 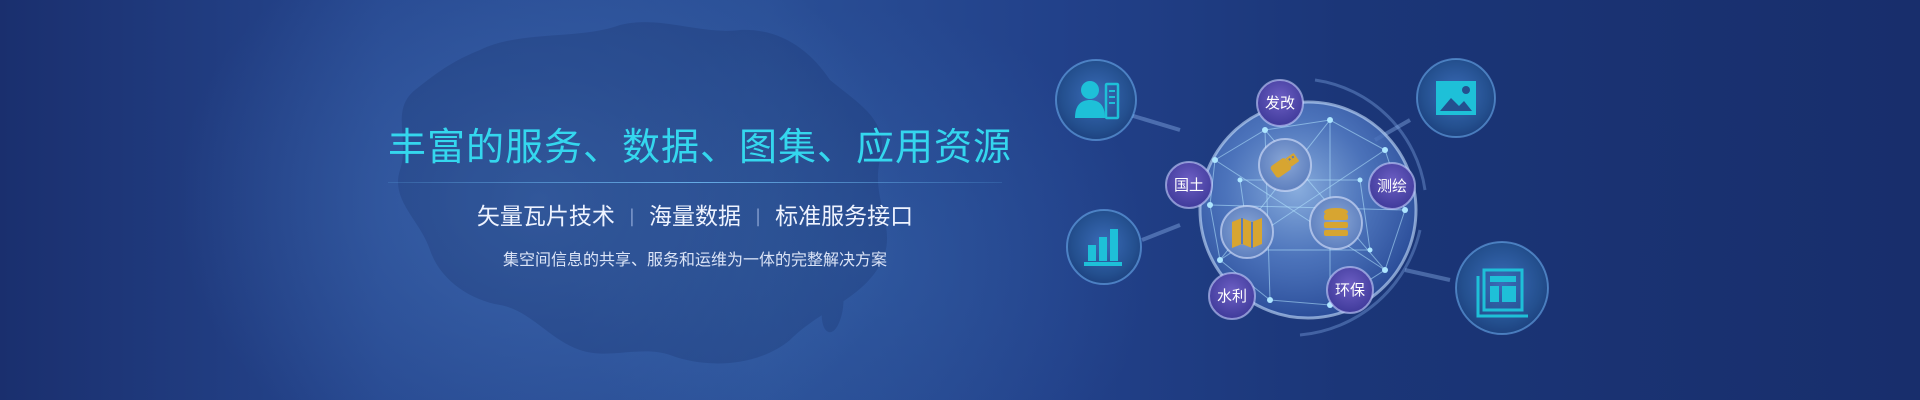 I want to click on label-bubble-cehui: 测绘, so click(x=1392, y=186).